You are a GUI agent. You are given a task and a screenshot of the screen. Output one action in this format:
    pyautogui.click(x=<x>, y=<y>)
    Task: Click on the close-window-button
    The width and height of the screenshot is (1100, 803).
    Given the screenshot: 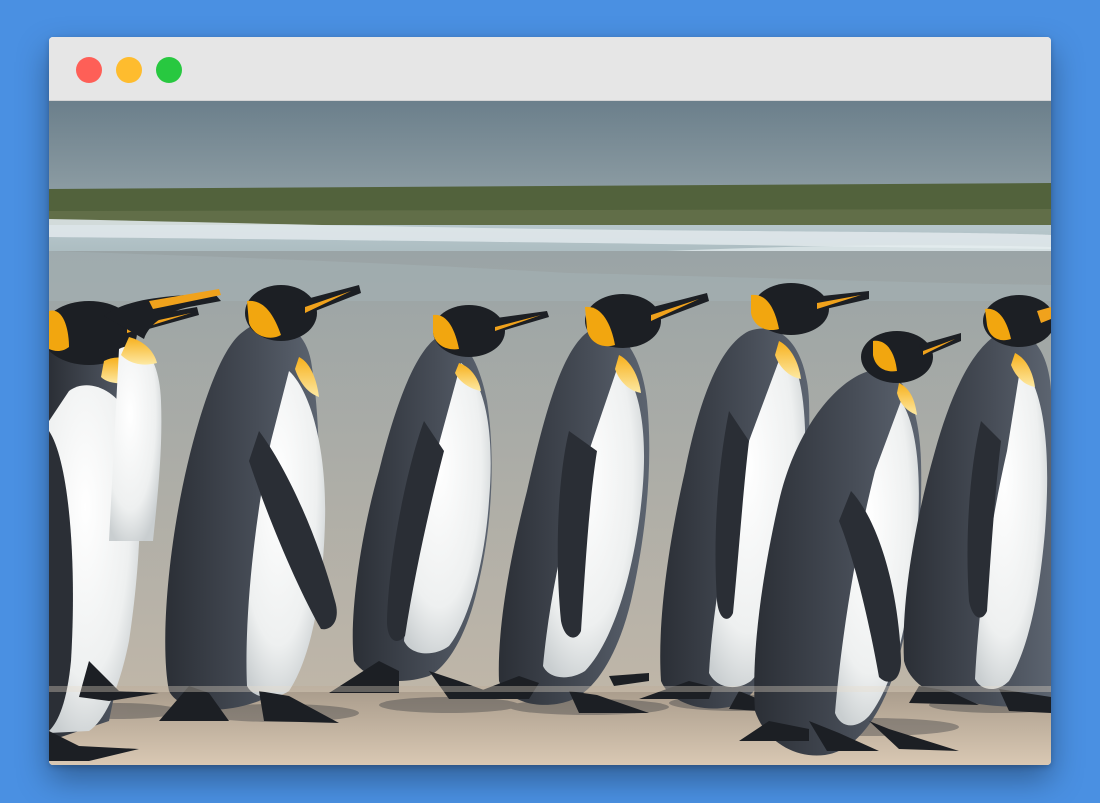 What is the action you would take?
    pyautogui.click(x=89, y=70)
    